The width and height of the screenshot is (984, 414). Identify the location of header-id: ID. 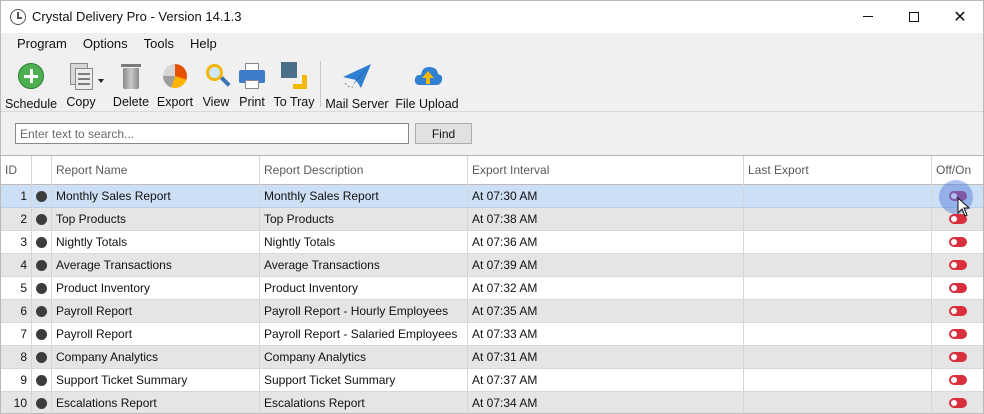
(16, 170).